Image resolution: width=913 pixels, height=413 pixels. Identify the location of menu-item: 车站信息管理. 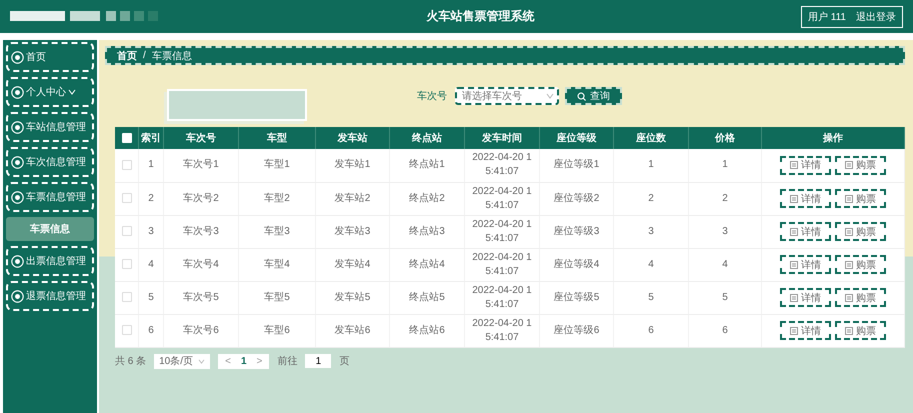
(50, 127).